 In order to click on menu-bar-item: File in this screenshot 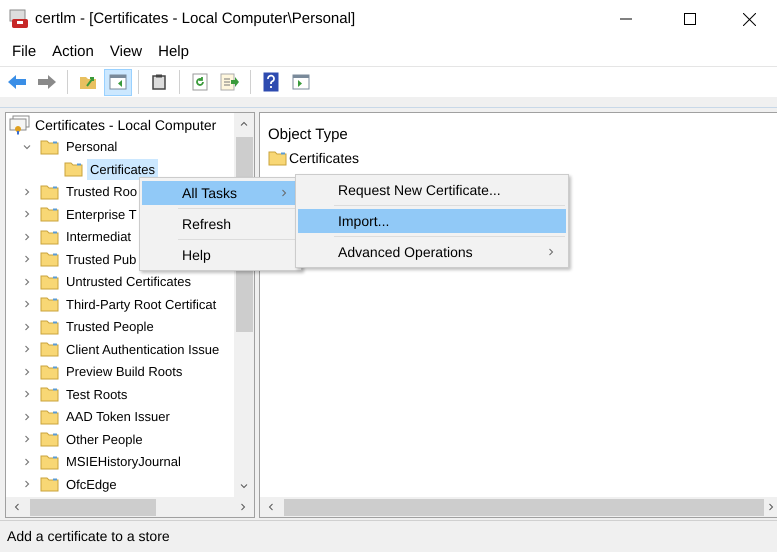, I will do `click(24, 52)`.